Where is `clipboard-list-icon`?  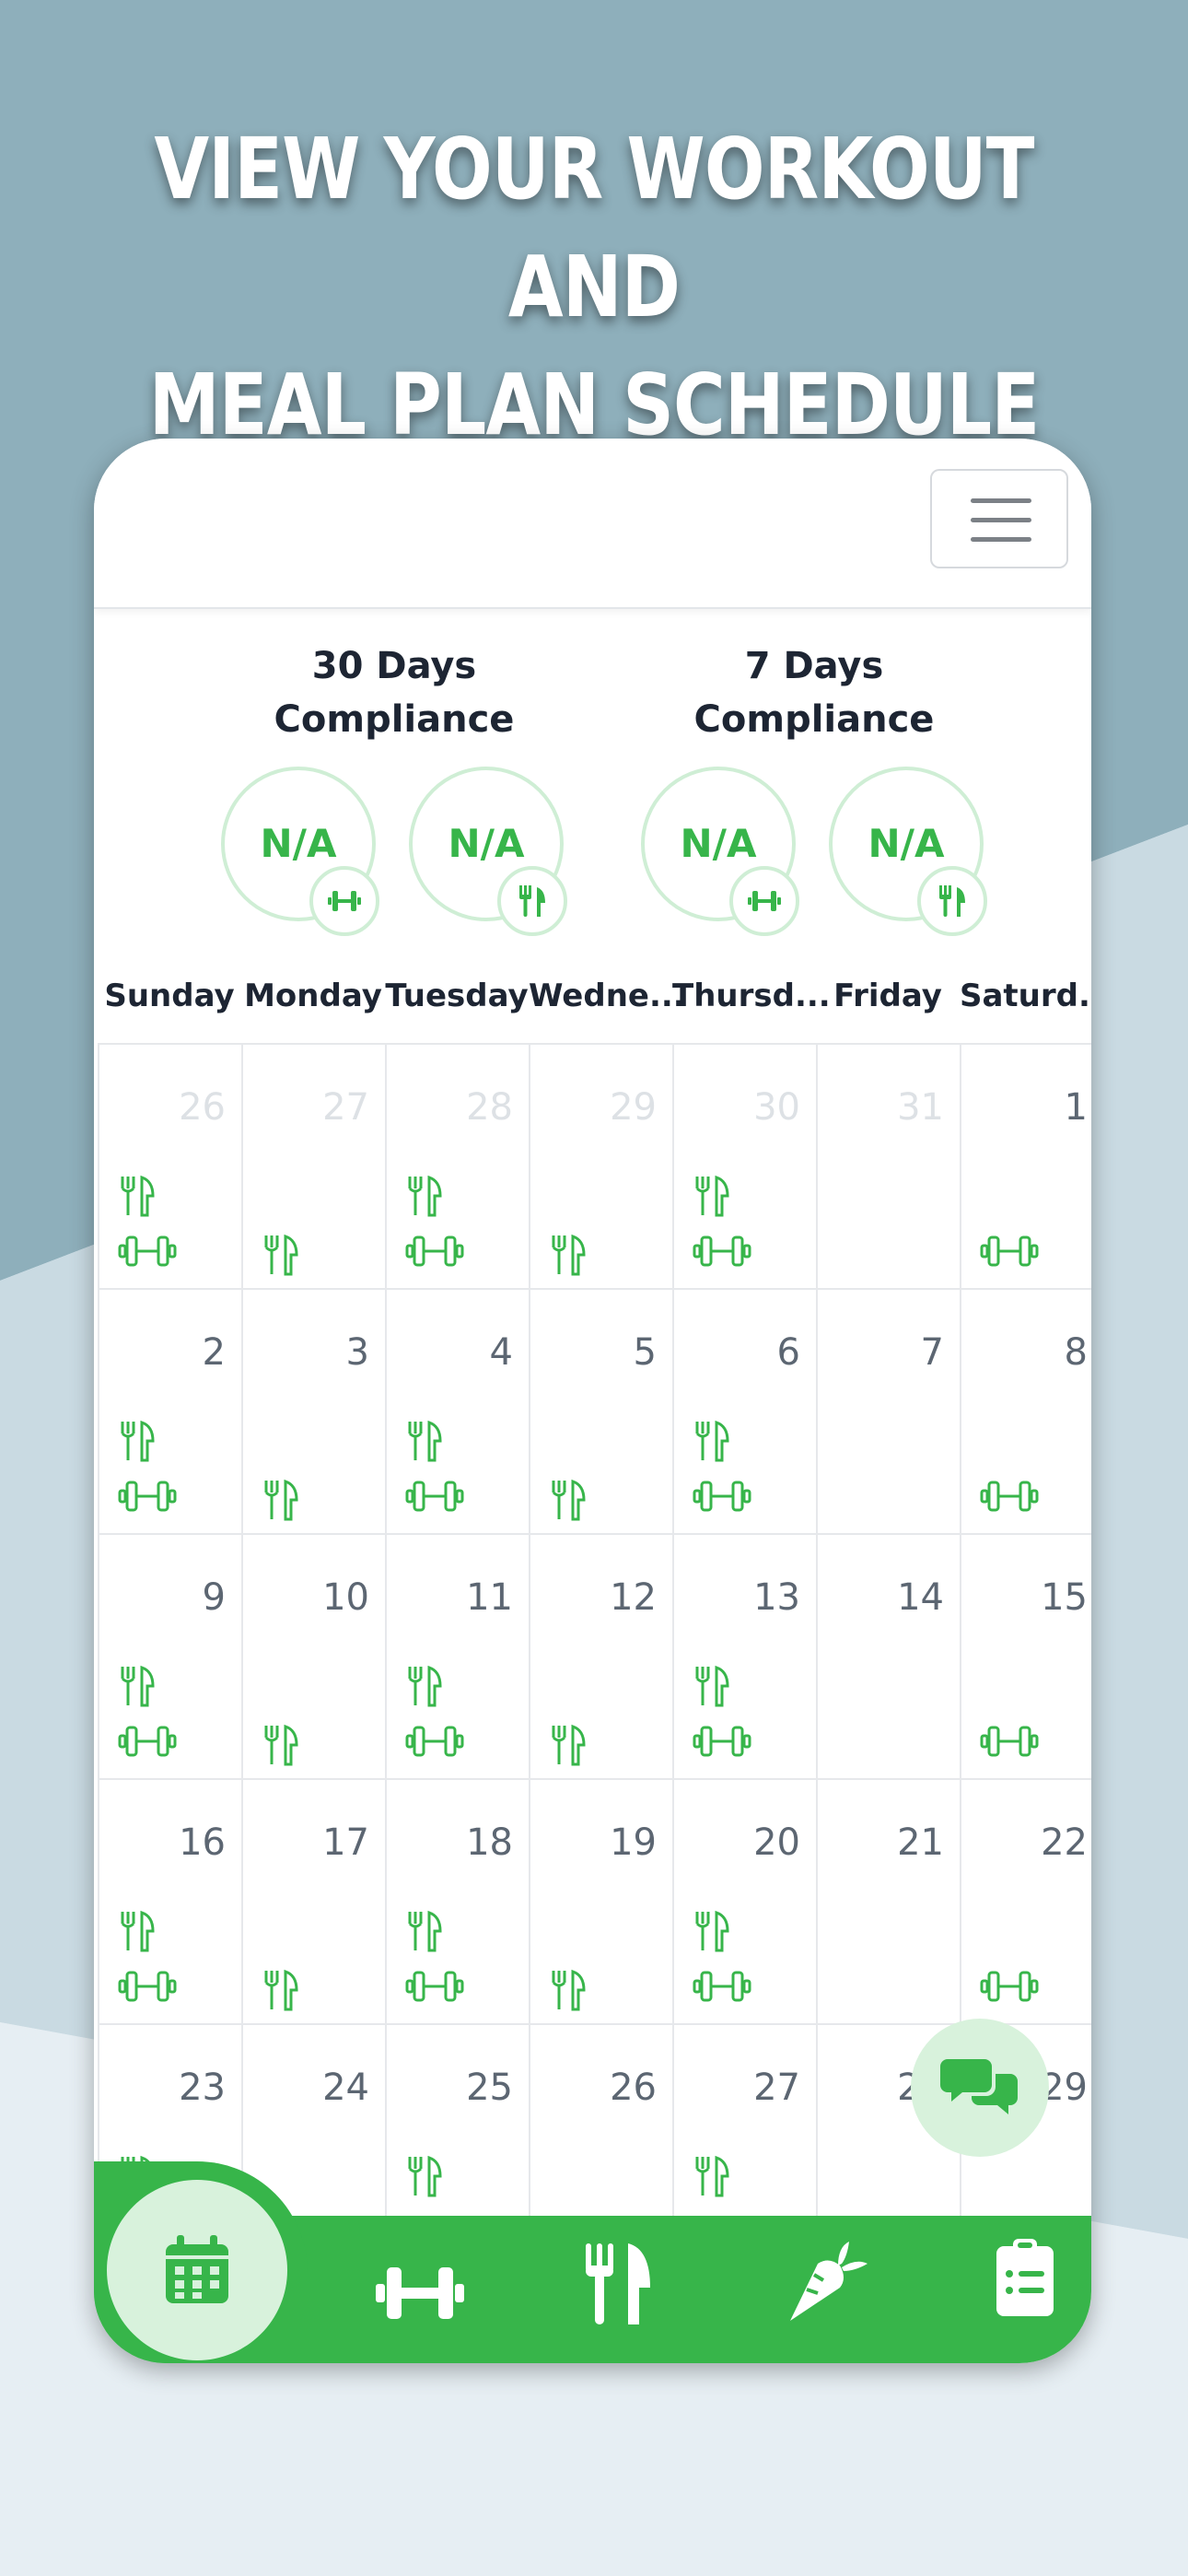
clipboard-list-icon is located at coordinates (1025, 2277).